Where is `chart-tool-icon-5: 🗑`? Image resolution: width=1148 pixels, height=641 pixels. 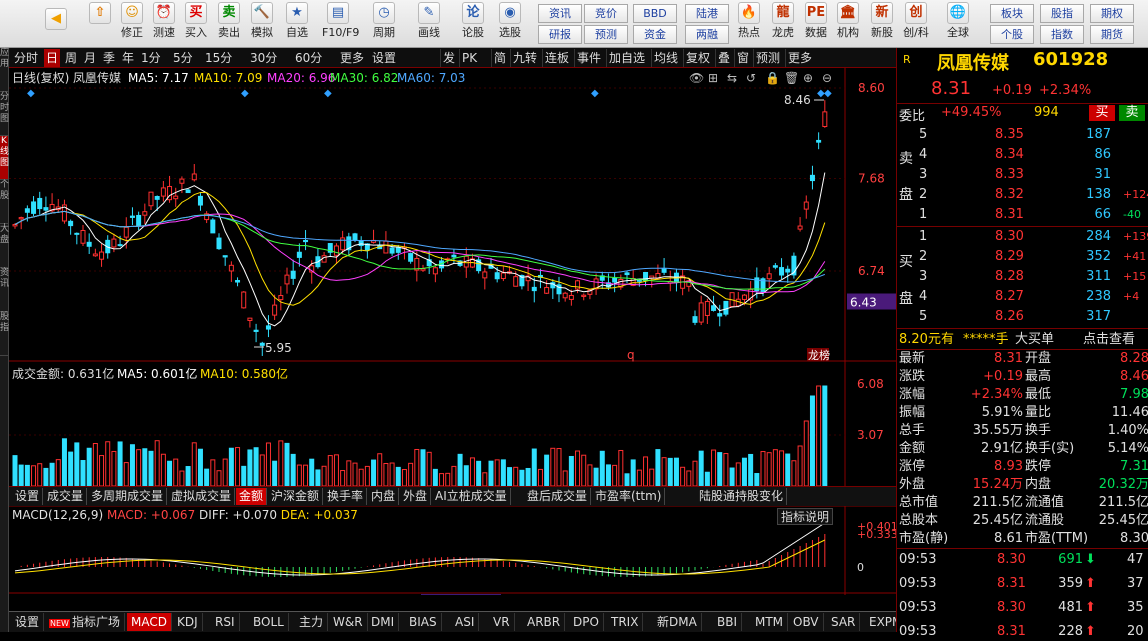
chart-tool-icon-5: 🗑 is located at coordinates (791, 78).